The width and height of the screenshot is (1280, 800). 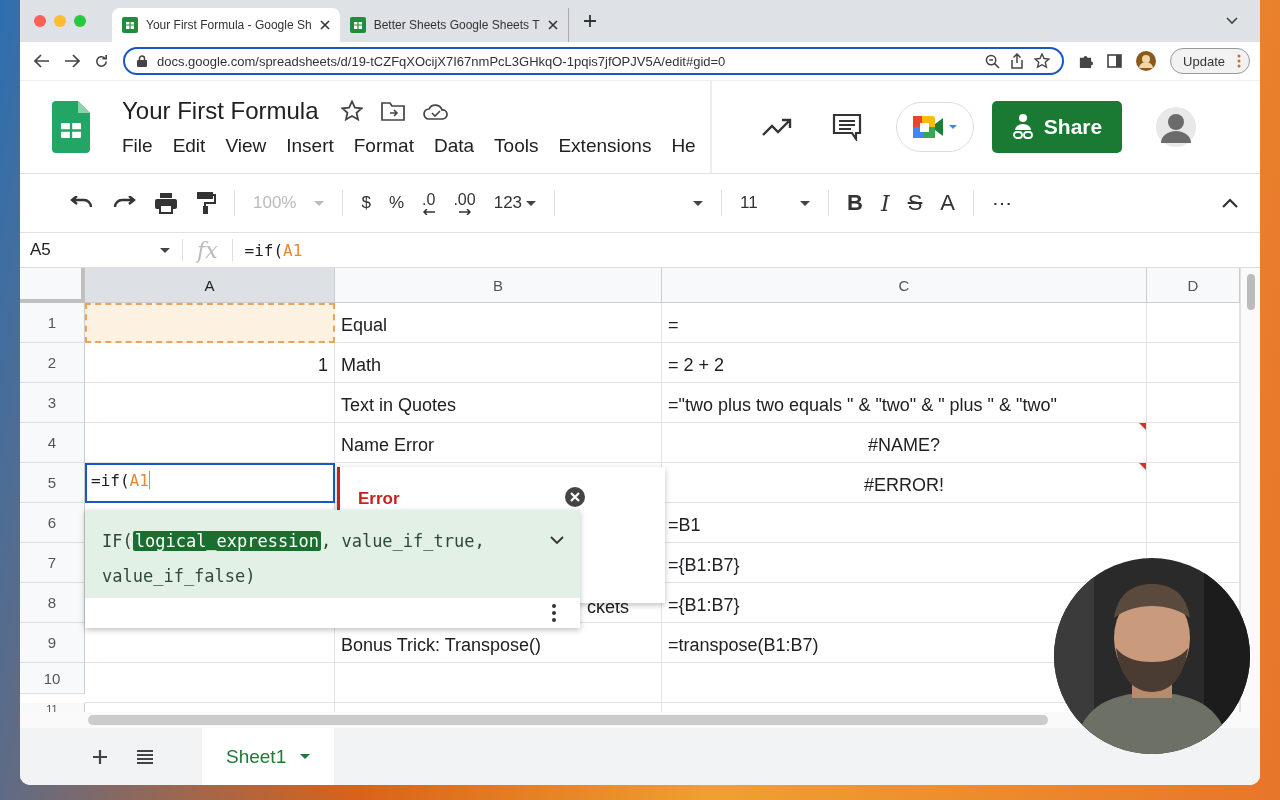 I want to click on trend-icon, so click(x=777, y=127).